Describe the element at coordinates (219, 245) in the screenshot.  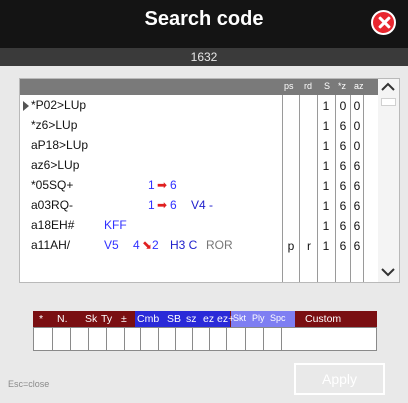
I see `row-annotation: ROR` at that location.